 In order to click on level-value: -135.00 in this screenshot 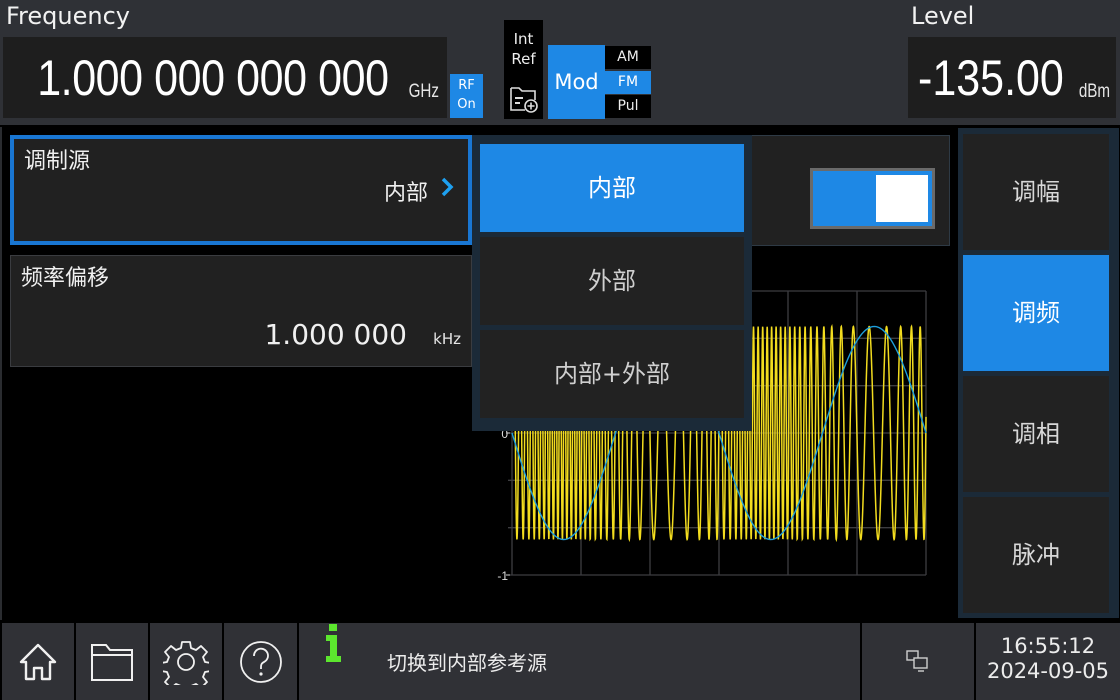, I will do `click(991, 78)`.